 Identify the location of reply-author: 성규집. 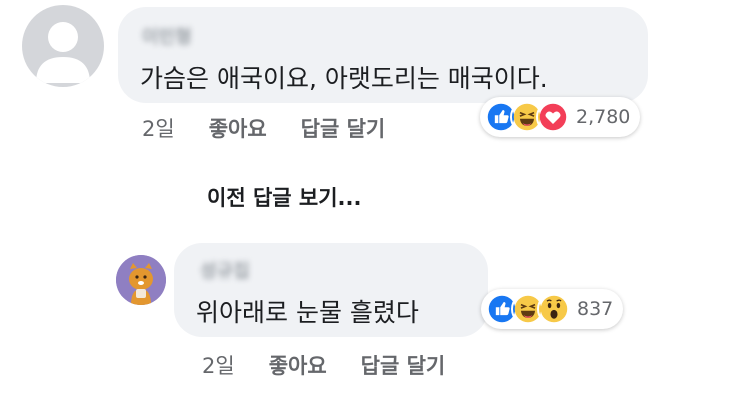
(225, 270).